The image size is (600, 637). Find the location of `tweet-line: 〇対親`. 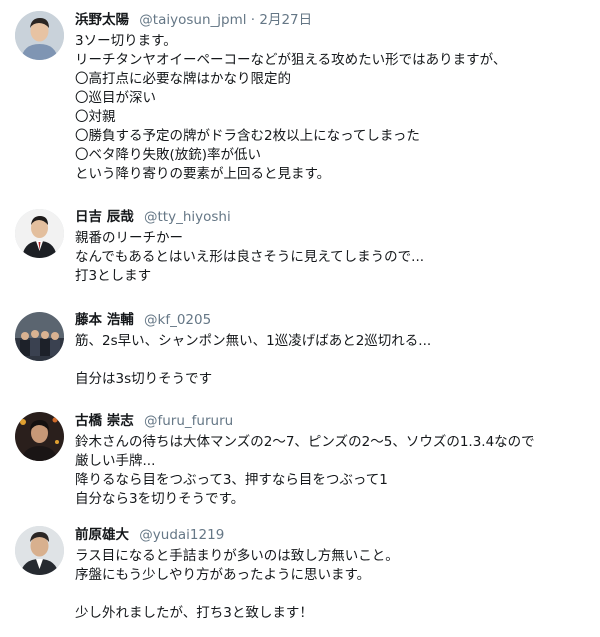

tweet-line: 〇対親 is located at coordinates (95, 117).